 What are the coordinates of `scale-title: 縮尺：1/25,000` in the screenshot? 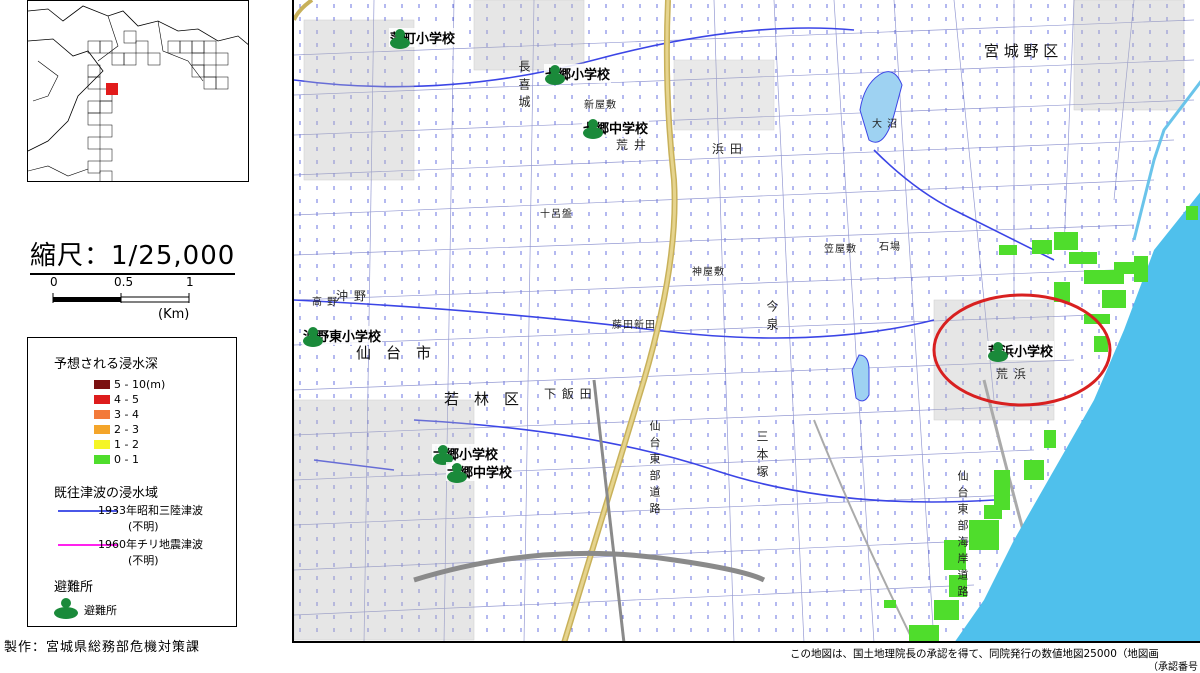 It's located at (133, 255).